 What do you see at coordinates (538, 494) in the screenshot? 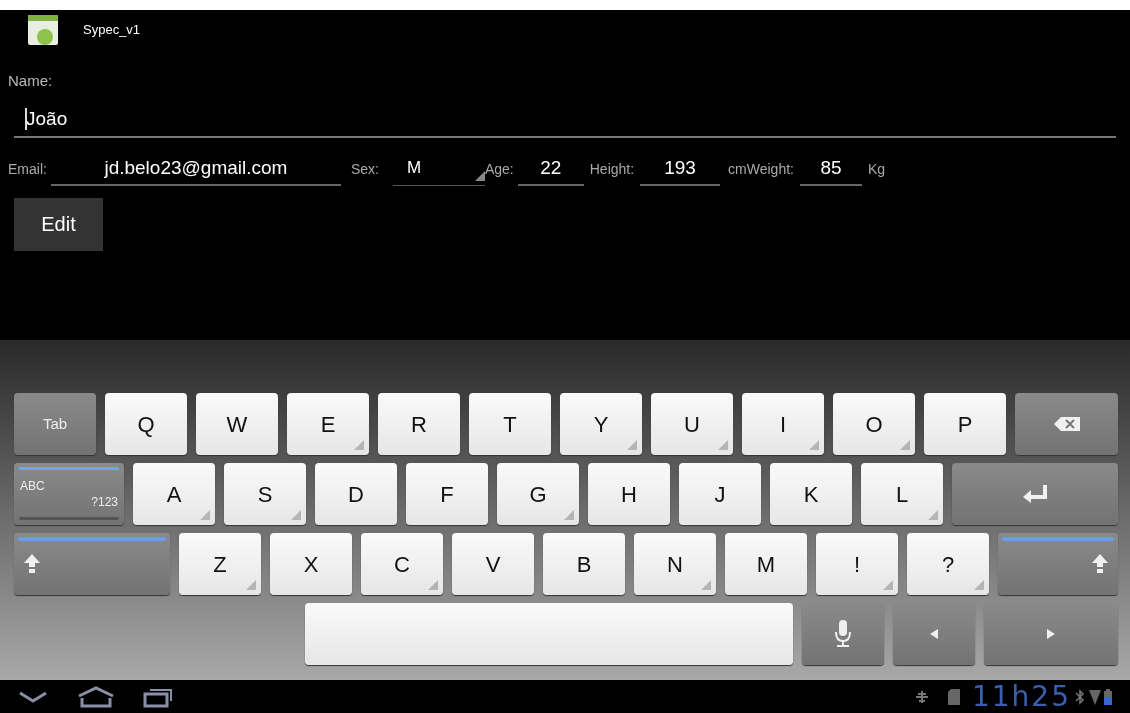
I see `key: G` at bounding box center [538, 494].